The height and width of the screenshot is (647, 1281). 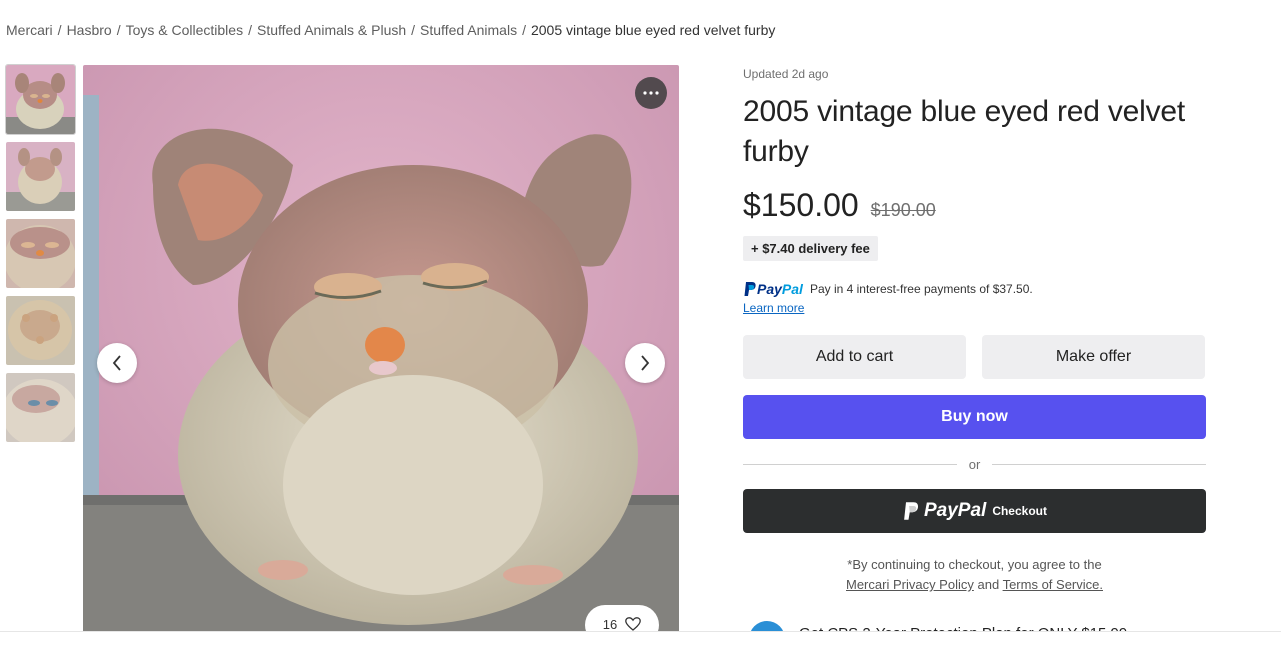 I want to click on original-price: $190.00, so click(x=903, y=210).